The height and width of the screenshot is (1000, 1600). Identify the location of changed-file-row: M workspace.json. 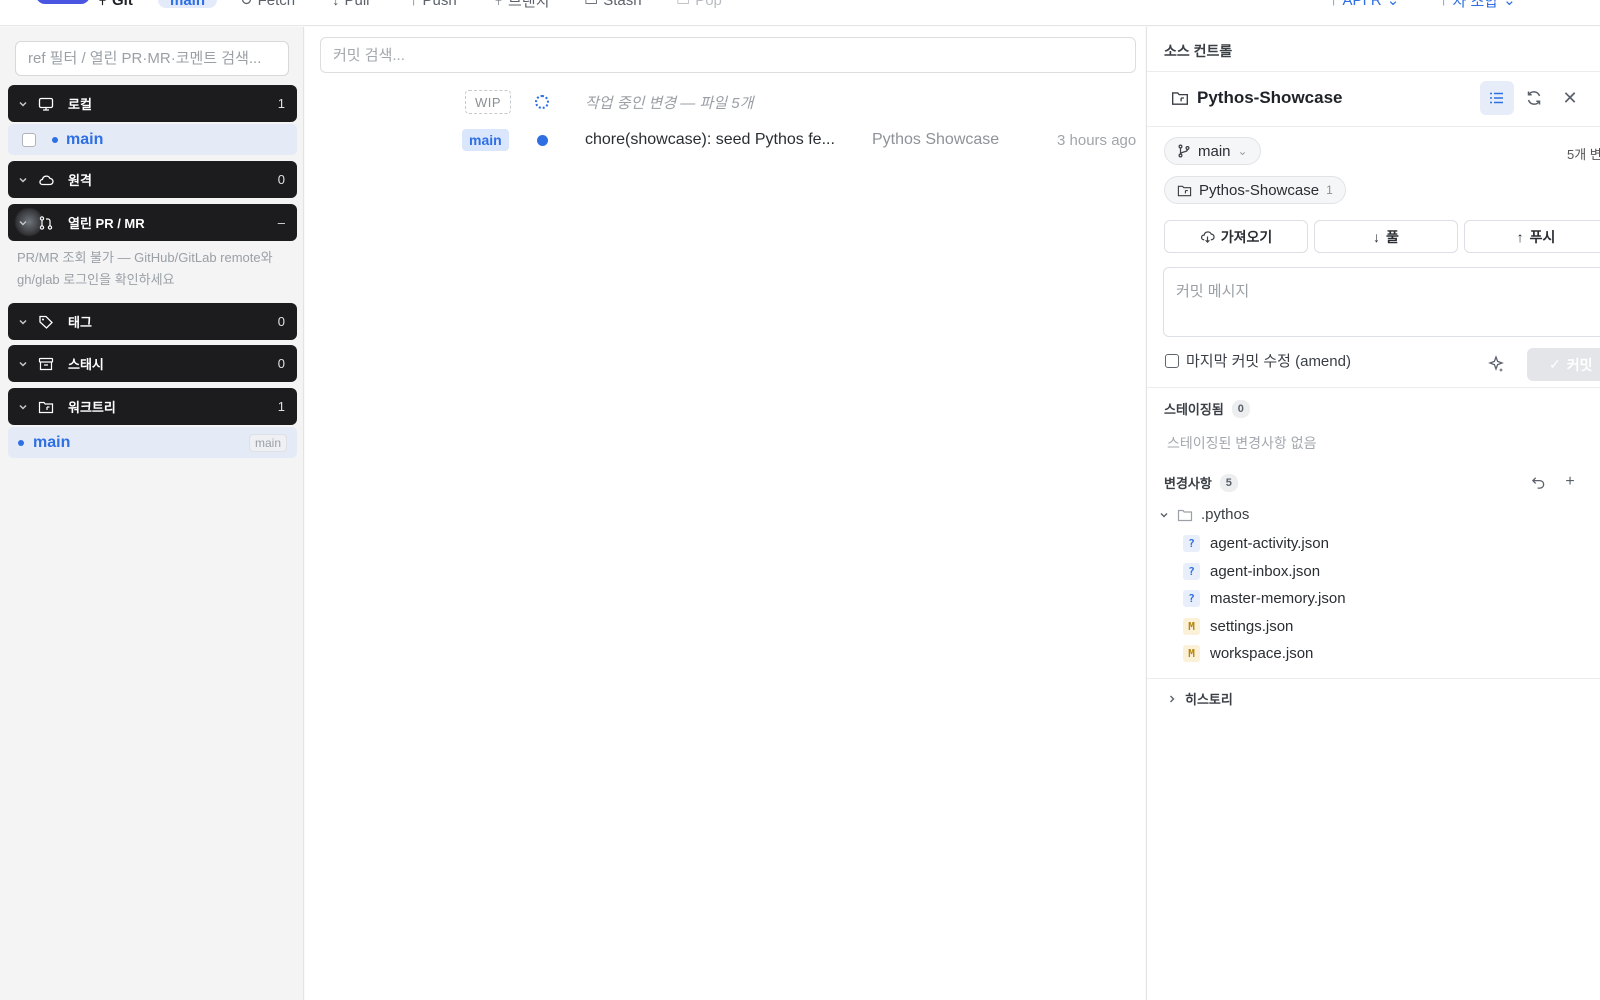
(1248, 653).